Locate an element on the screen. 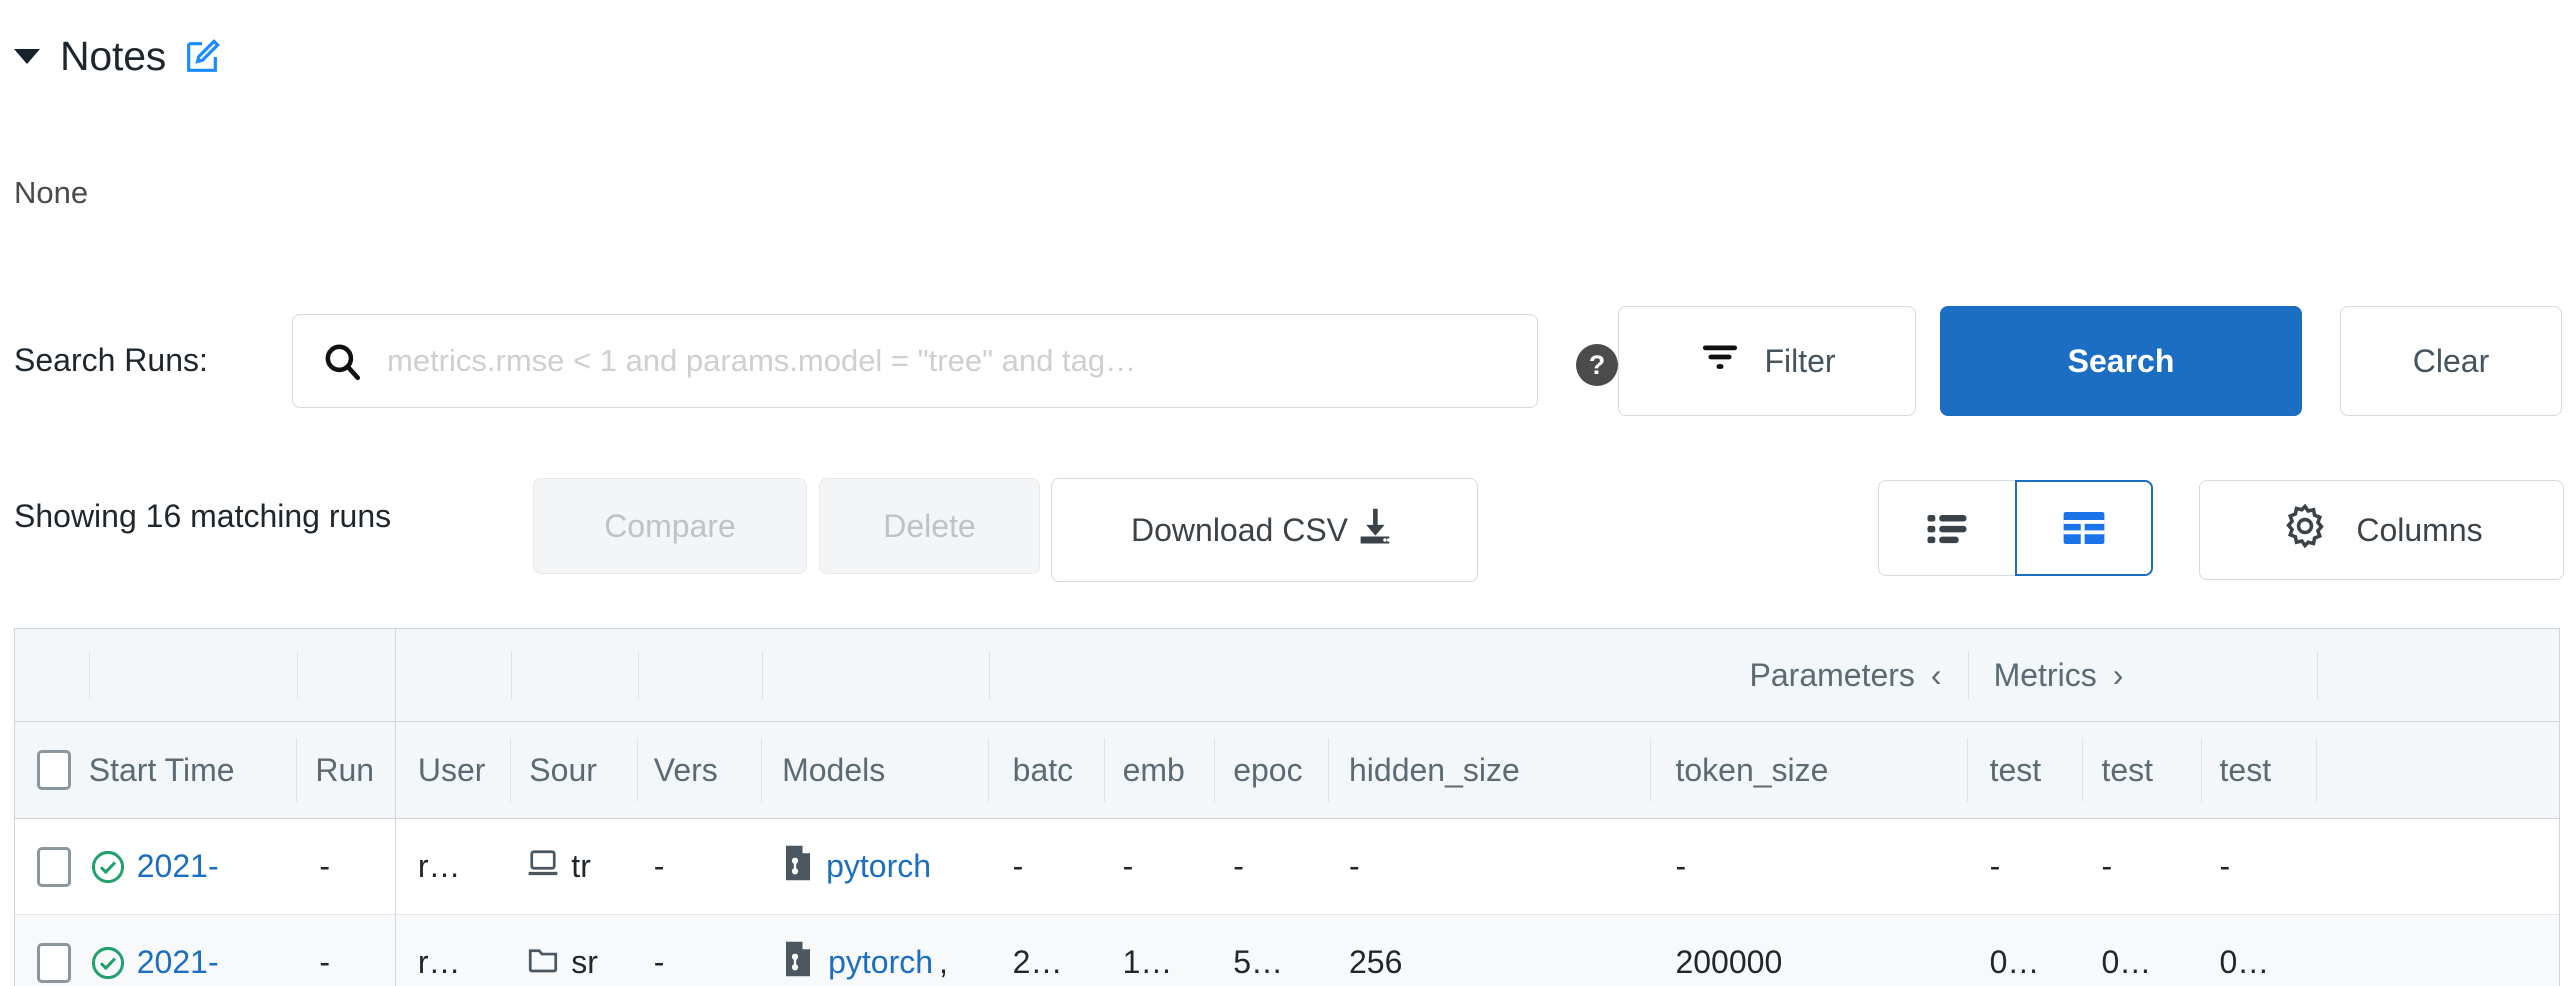 The height and width of the screenshot is (986, 2574). cell-epochs: - is located at coordinates (1272, 866).